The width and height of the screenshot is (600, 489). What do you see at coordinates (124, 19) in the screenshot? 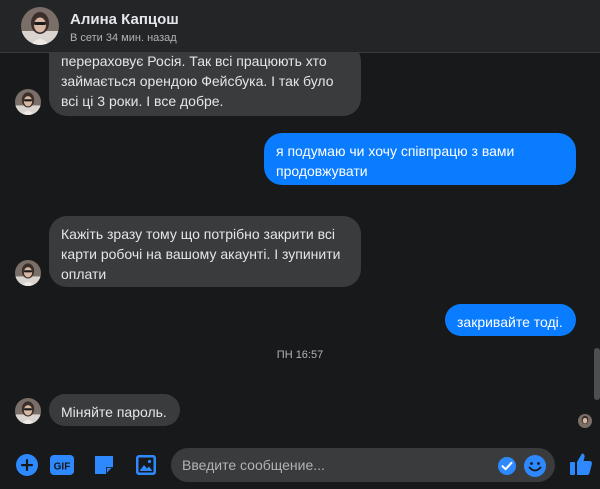
I see `contact-name: Алина Капцош` at bounding box center [124, 19].